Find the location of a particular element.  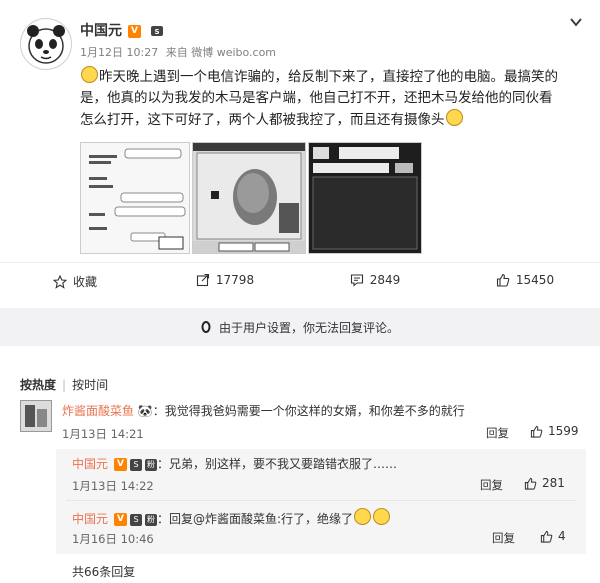

like-button: 15450 is located at coordinates (525, 280).